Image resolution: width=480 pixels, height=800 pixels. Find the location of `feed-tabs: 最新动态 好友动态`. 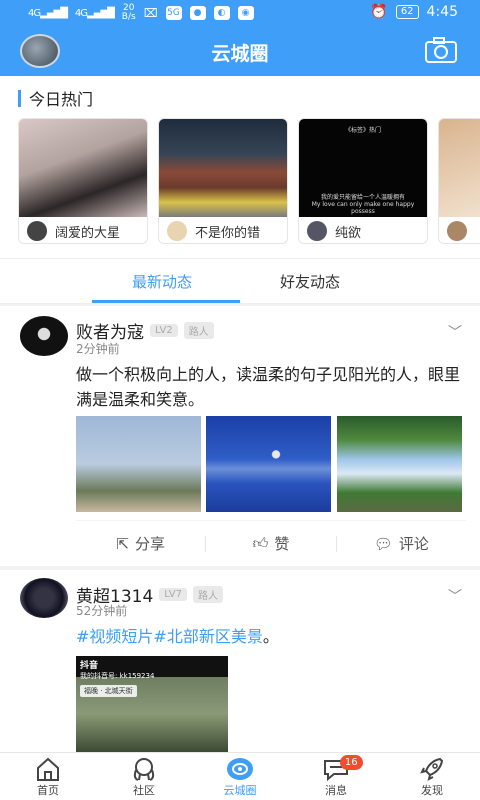

feed-tabs: 最新动态 好友动态 is located at coordinates (240, 281).